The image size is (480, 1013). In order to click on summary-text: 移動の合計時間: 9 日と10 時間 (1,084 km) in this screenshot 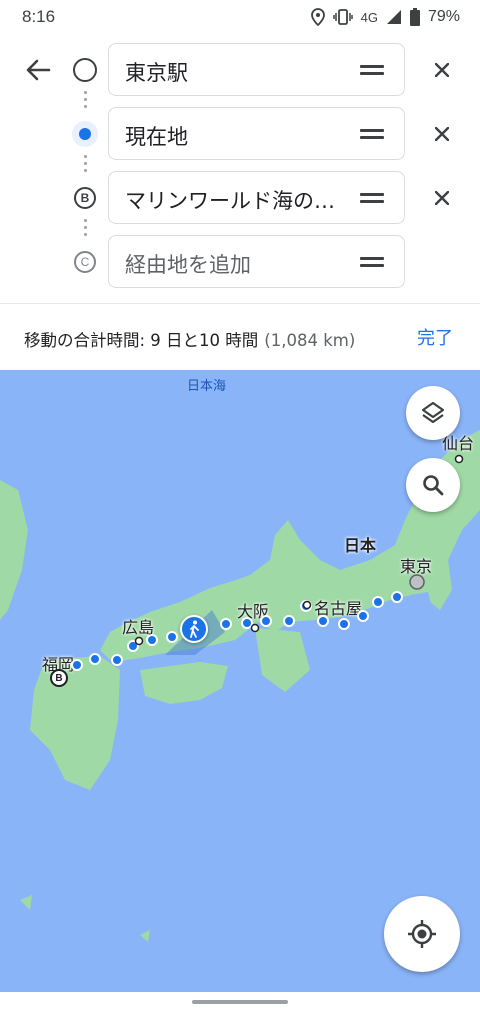, I will do `click(189, 339)`.